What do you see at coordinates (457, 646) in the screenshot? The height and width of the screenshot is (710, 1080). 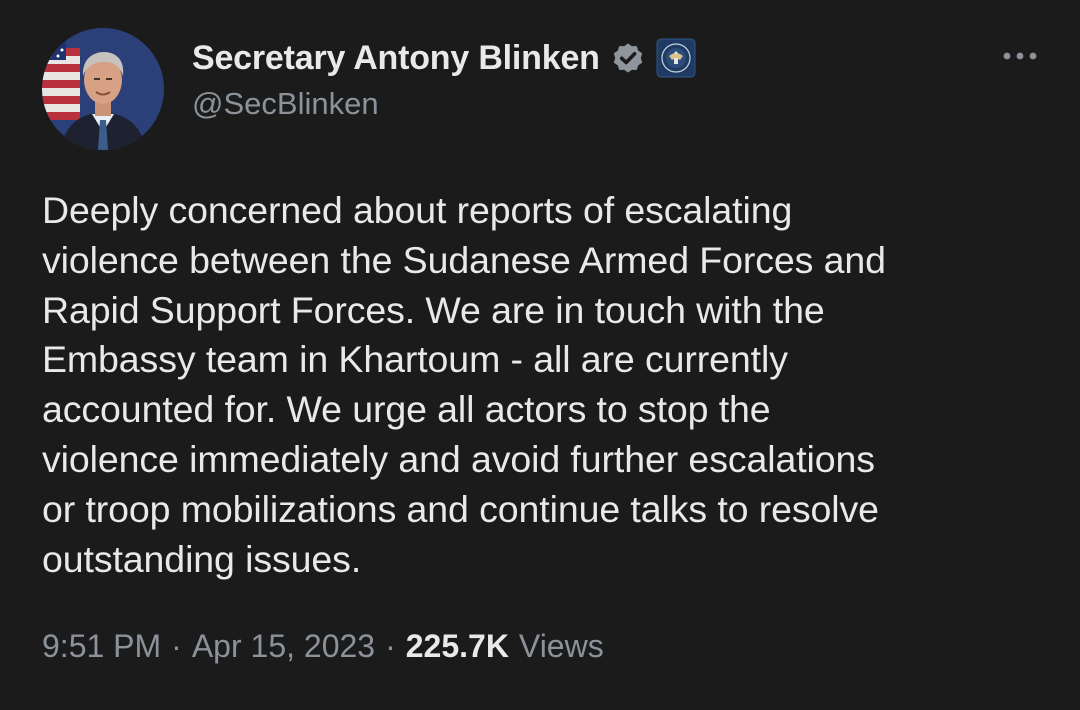 I see `views-count: 225.7K` at bounding box center [457, 646].